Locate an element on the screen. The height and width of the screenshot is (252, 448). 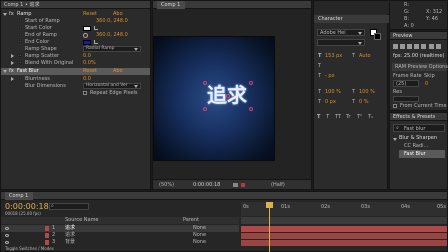
param-row: Blurriness 0.0 is located at coordinates (75, 79).